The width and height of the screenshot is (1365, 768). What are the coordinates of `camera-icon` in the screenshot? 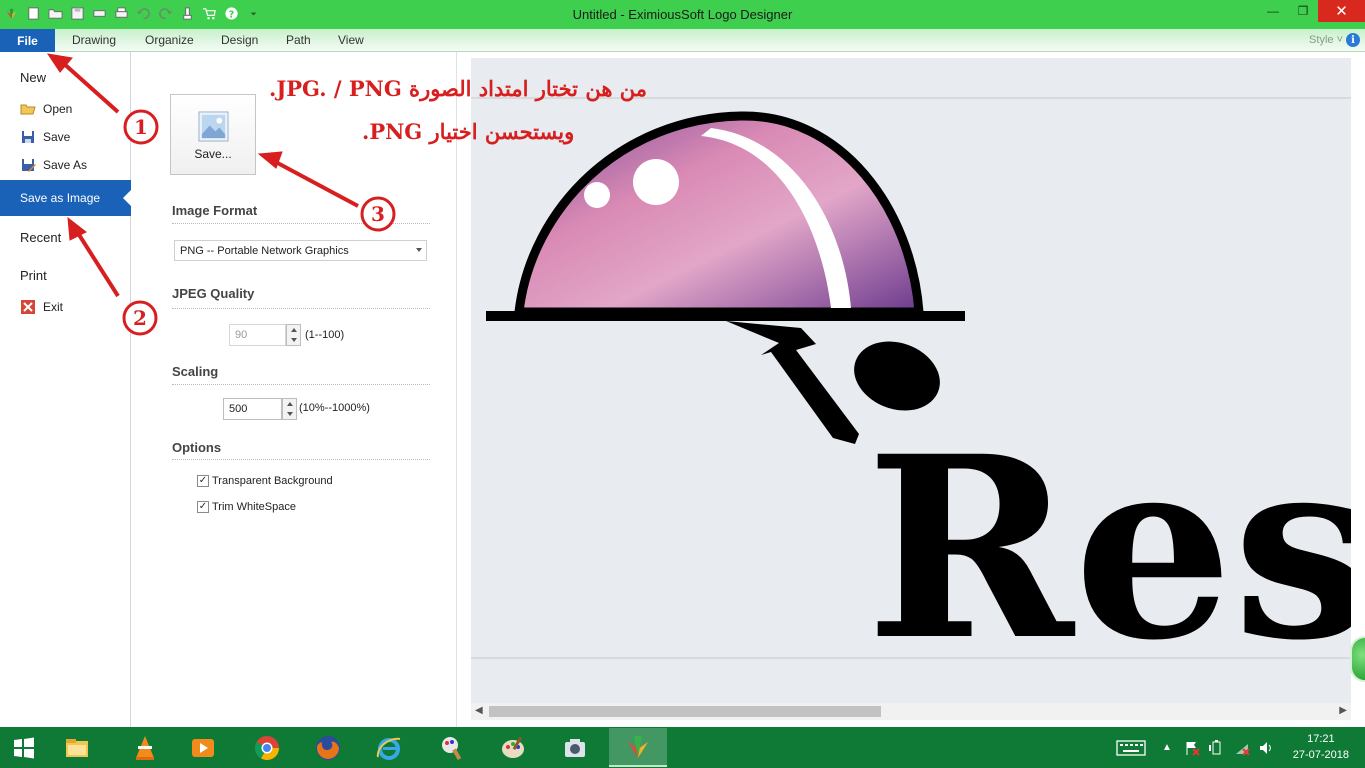 It's located at (575, 747).